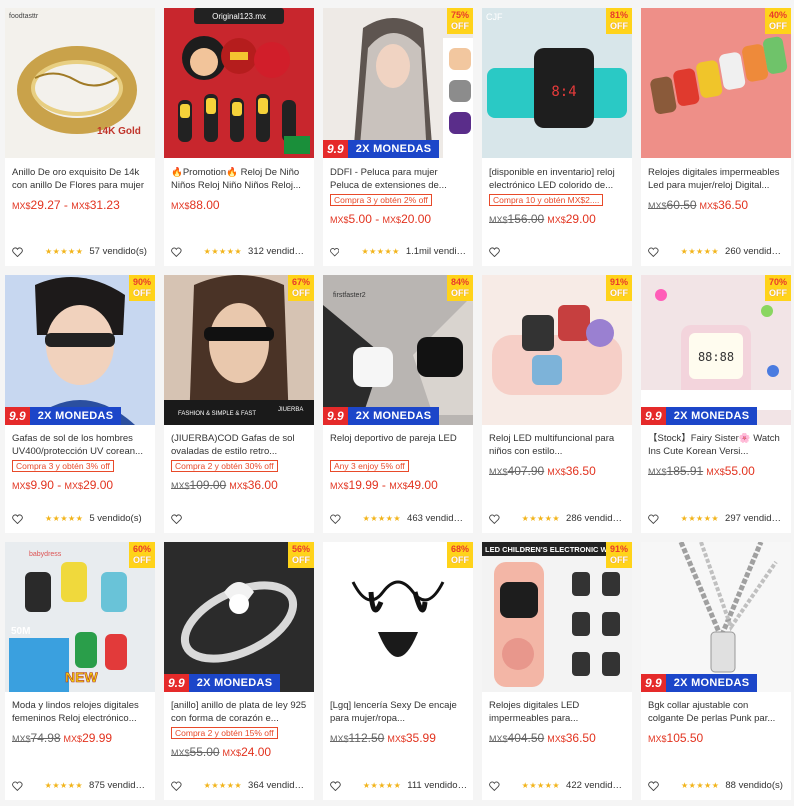 The width and height of the screenshot is (794, 806). What do you see at coordinates (716, 83) in the screenshot?
I see `product-image: 40% OFF` at bounding box center [716, 83].